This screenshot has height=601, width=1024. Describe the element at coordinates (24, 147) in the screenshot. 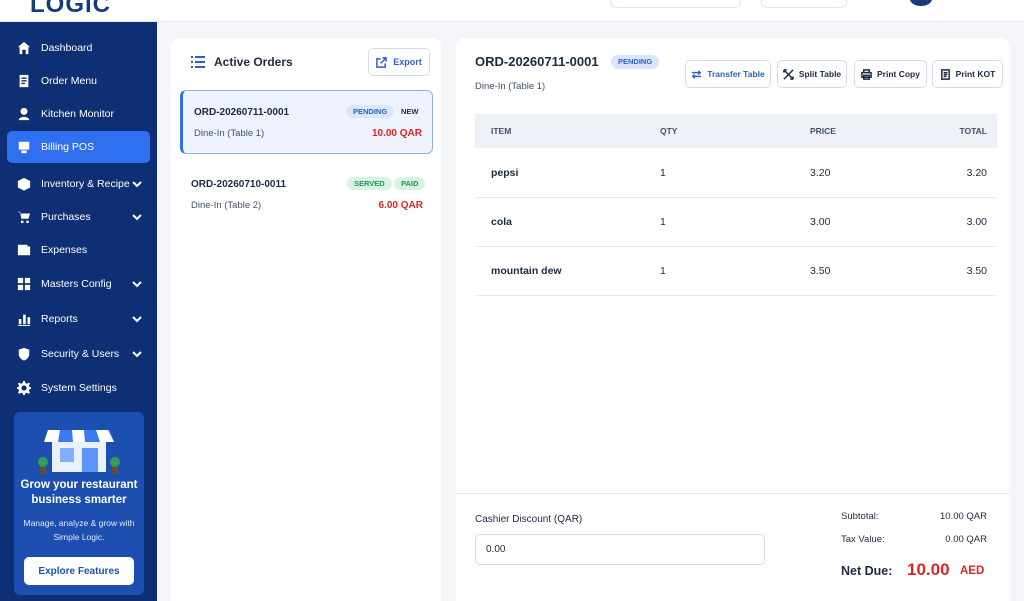

I see `billing-icon` at that location.